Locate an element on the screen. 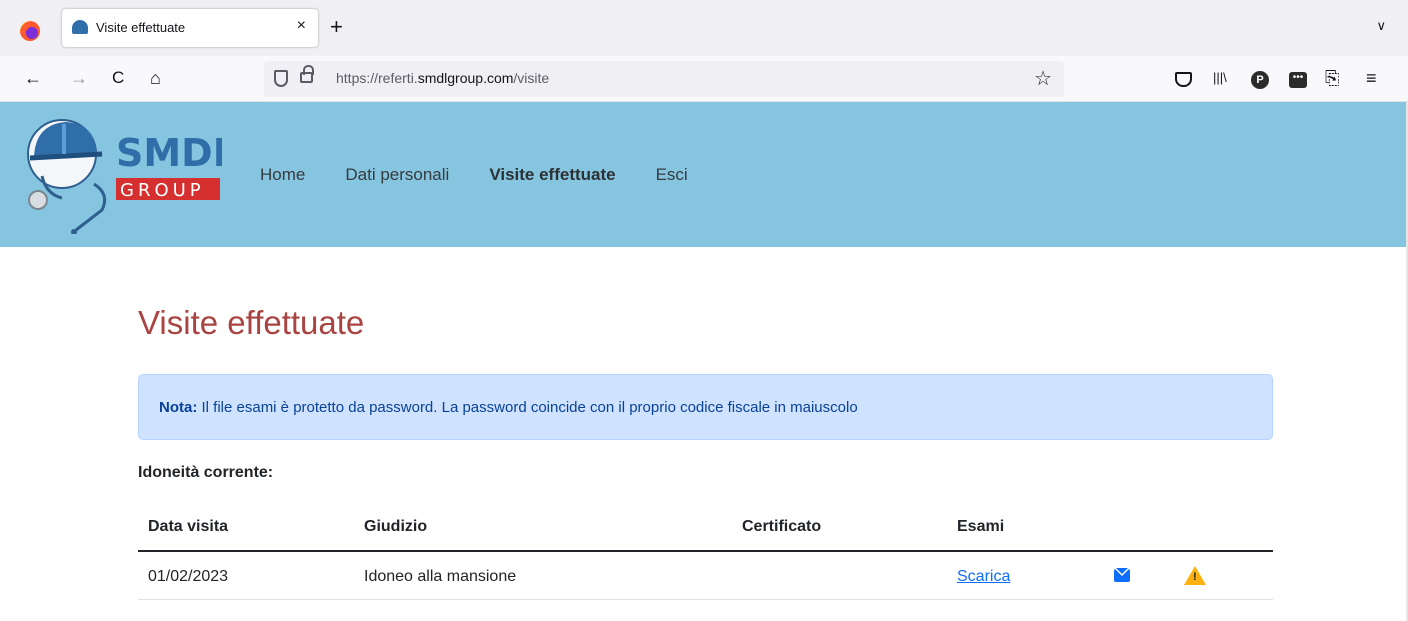  tab-title: Visite effettuate is located at coordinates (141, 27).